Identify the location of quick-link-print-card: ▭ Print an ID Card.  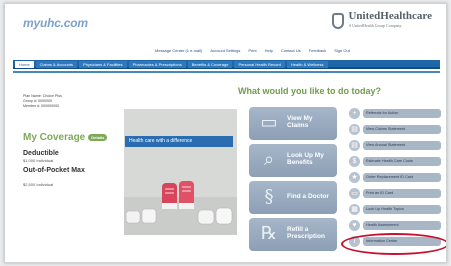
(397, 193).